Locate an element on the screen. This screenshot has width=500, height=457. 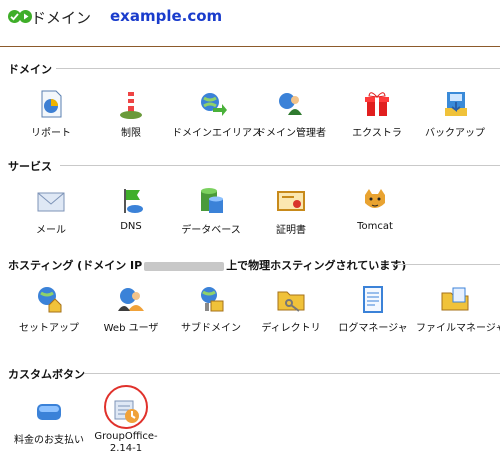
dns-label: DNS is located at coordinates (131, 226).